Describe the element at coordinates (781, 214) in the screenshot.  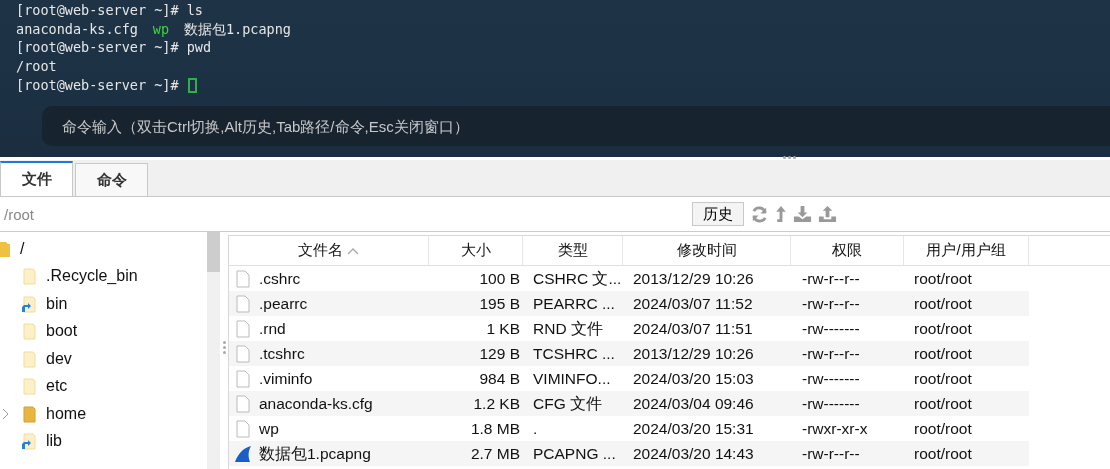
I see `up-arrow-icon` at that location.